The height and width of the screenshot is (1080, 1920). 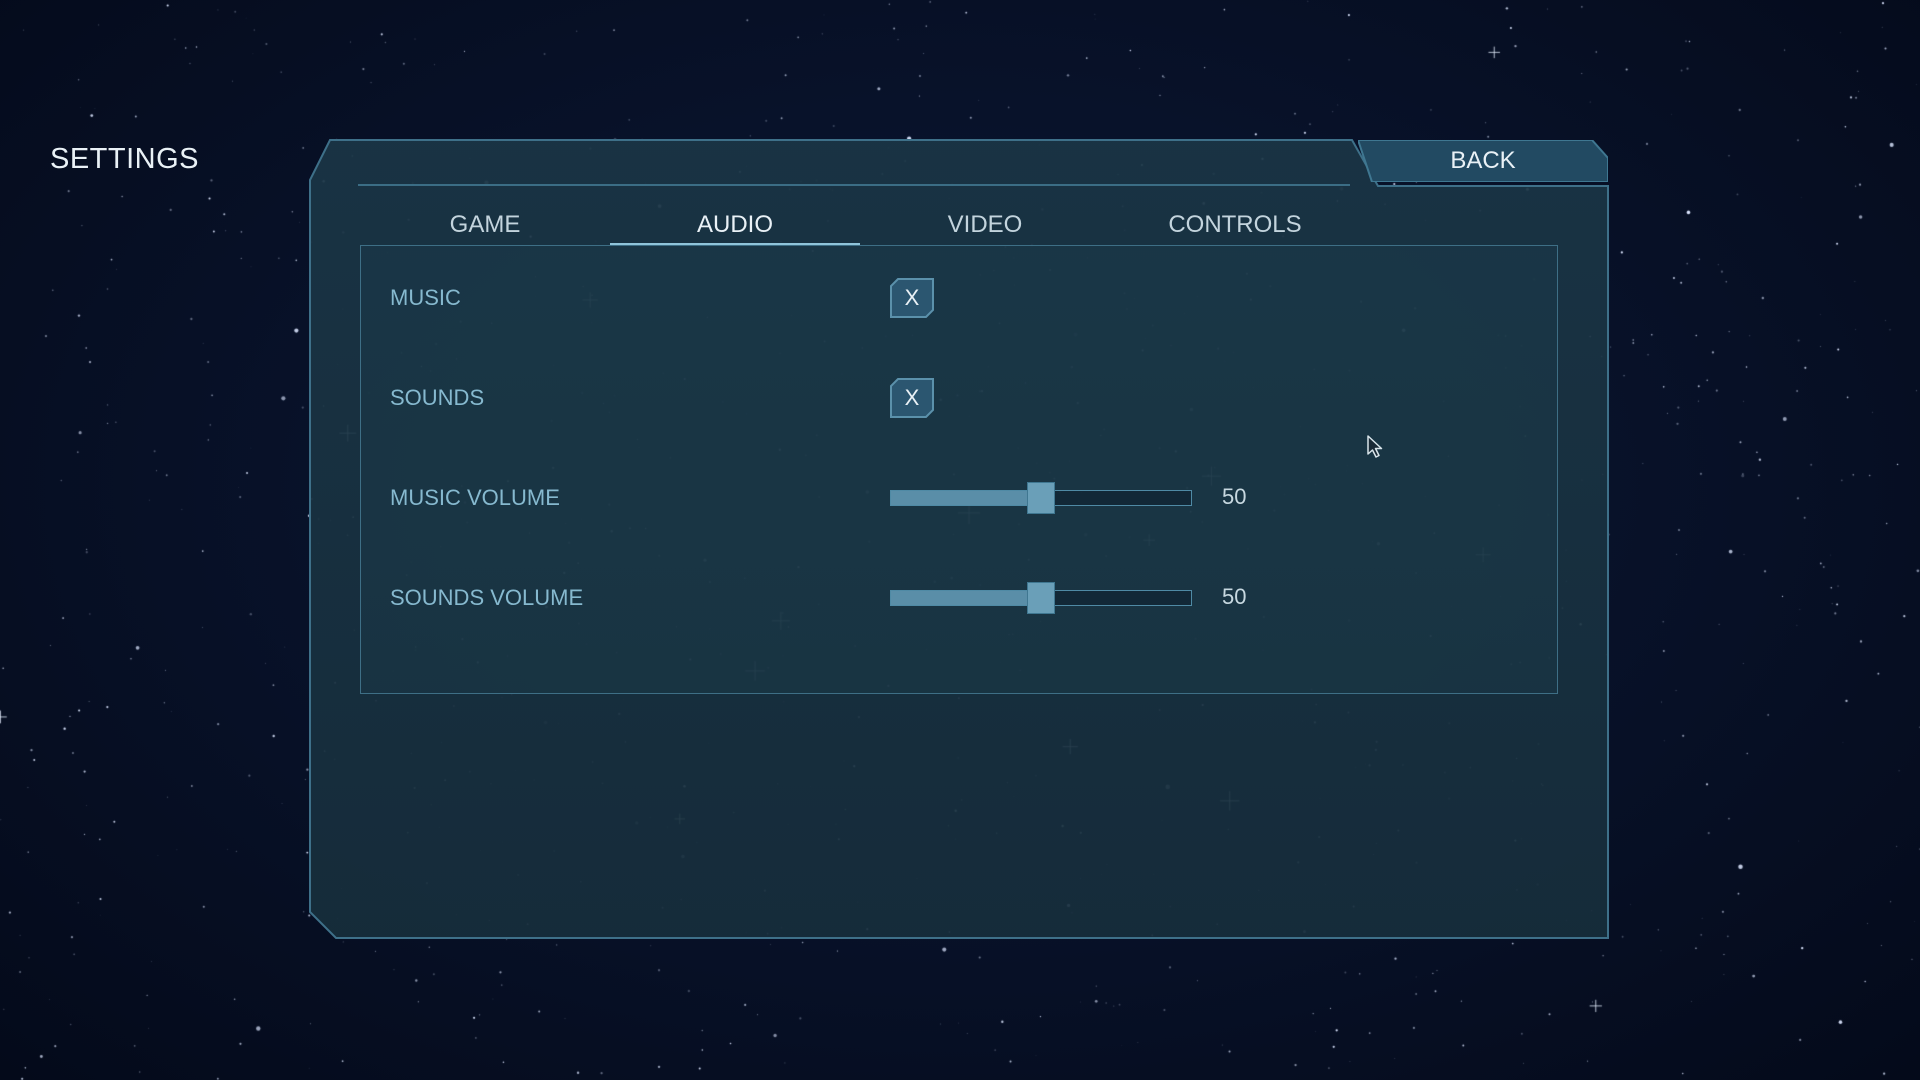 What do you see at coordinates (487, 597) in the screenshot?
I see `sounds-volume-label: SOUNDS VOLUME` at bounding box center [487, 597].